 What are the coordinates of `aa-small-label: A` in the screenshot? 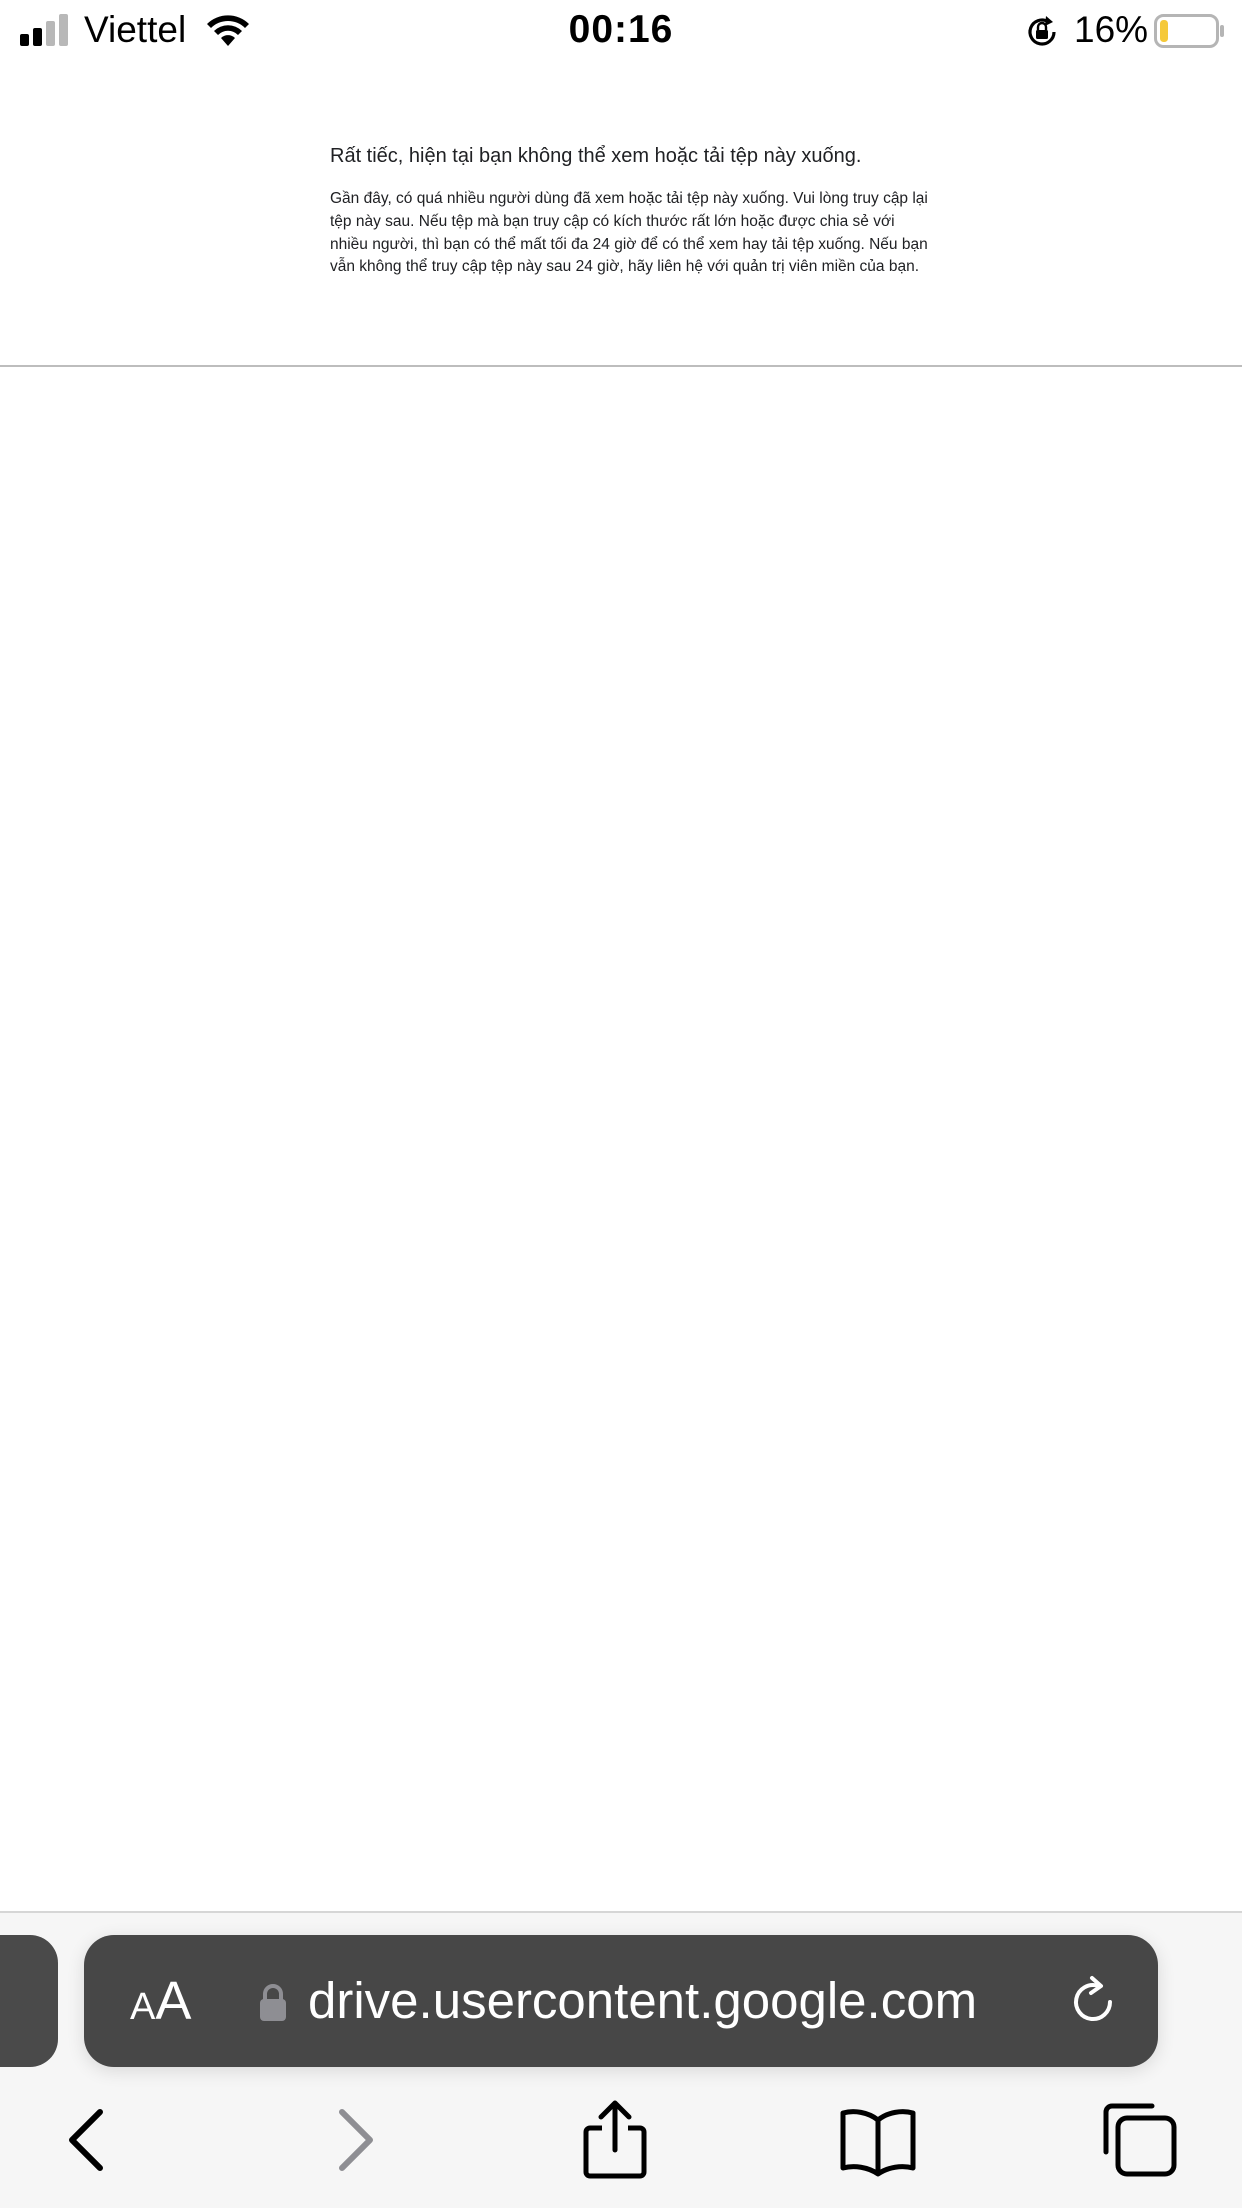 It's located at (143, 2007).